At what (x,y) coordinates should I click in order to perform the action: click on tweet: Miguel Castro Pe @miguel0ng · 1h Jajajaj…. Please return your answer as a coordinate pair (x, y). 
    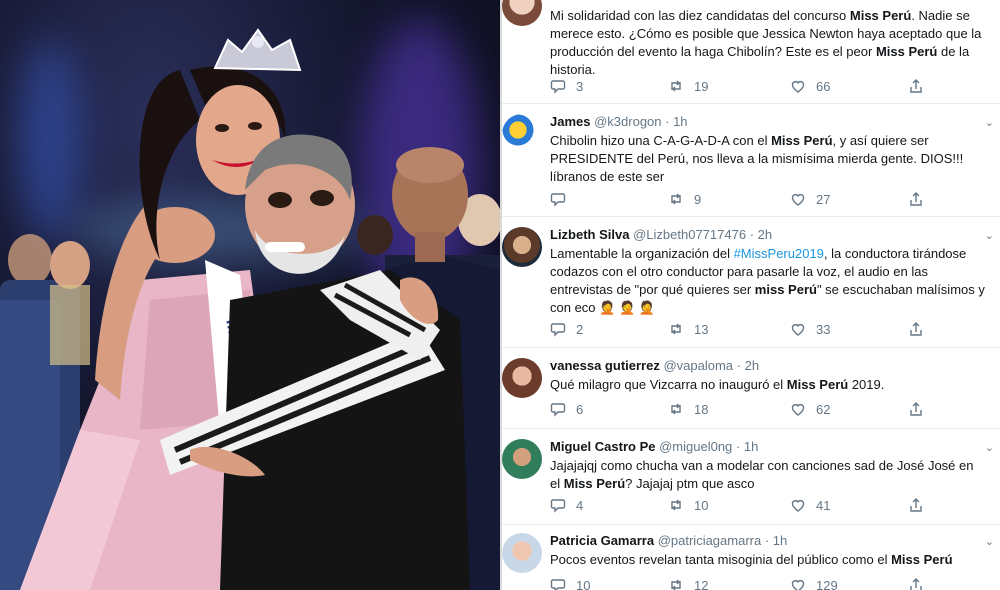
    Looking at the image, I should click on (751, 477).